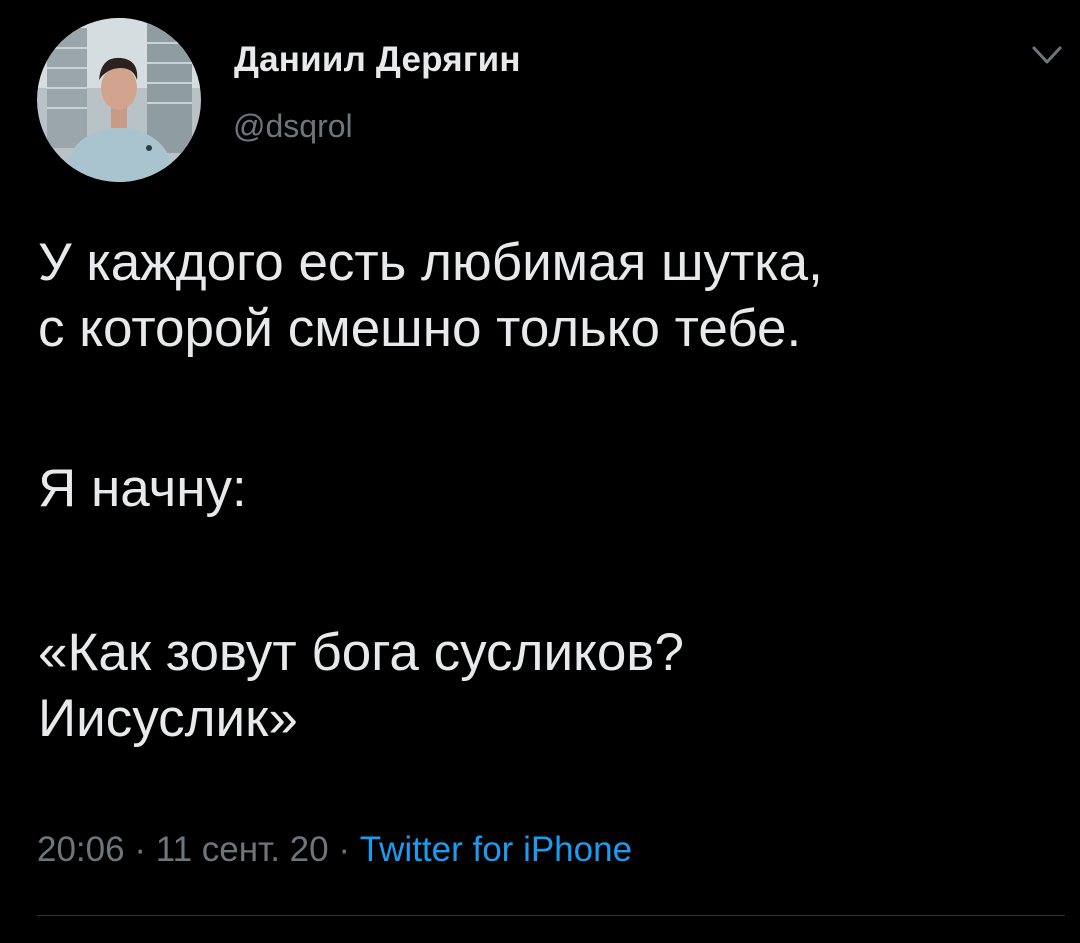 The width and height of the screenshot is (1080, 943). I want to click on tweet-text-line: У каждого есть любимая шутка,, so click(430, 262).